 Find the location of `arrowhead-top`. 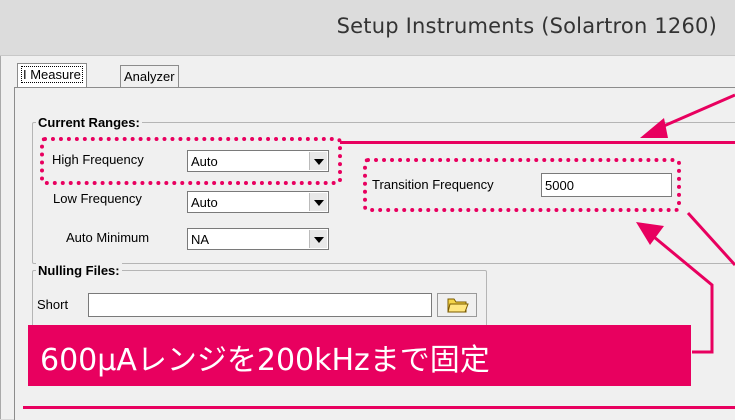

arrowhead-top is located at coordinates (654, 128).